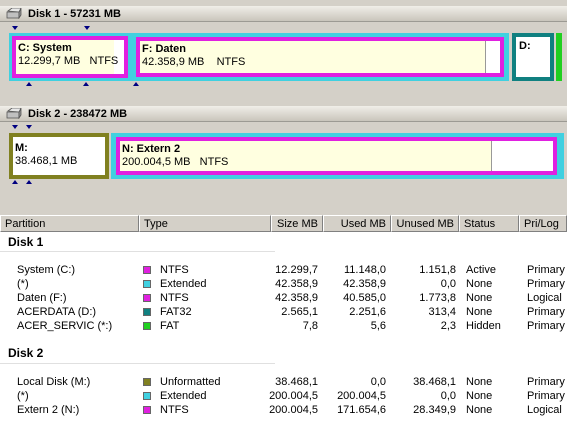 Image resolution: width=567 pixels, height=423 pixels. What do you see at coordinates (46, 270) in the screenshot?
I see `partition-name-cell: System (C:)` at bounding box center [46, 270].